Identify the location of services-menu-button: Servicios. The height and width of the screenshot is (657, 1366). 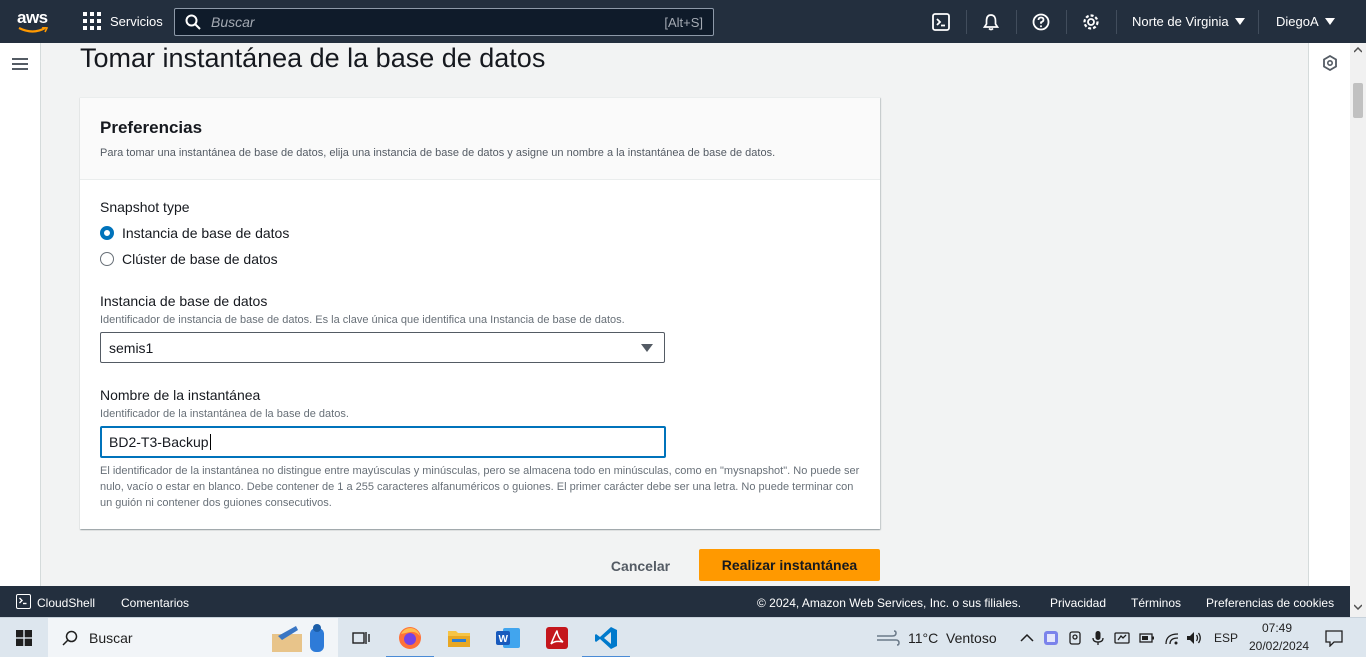
(123, 21).